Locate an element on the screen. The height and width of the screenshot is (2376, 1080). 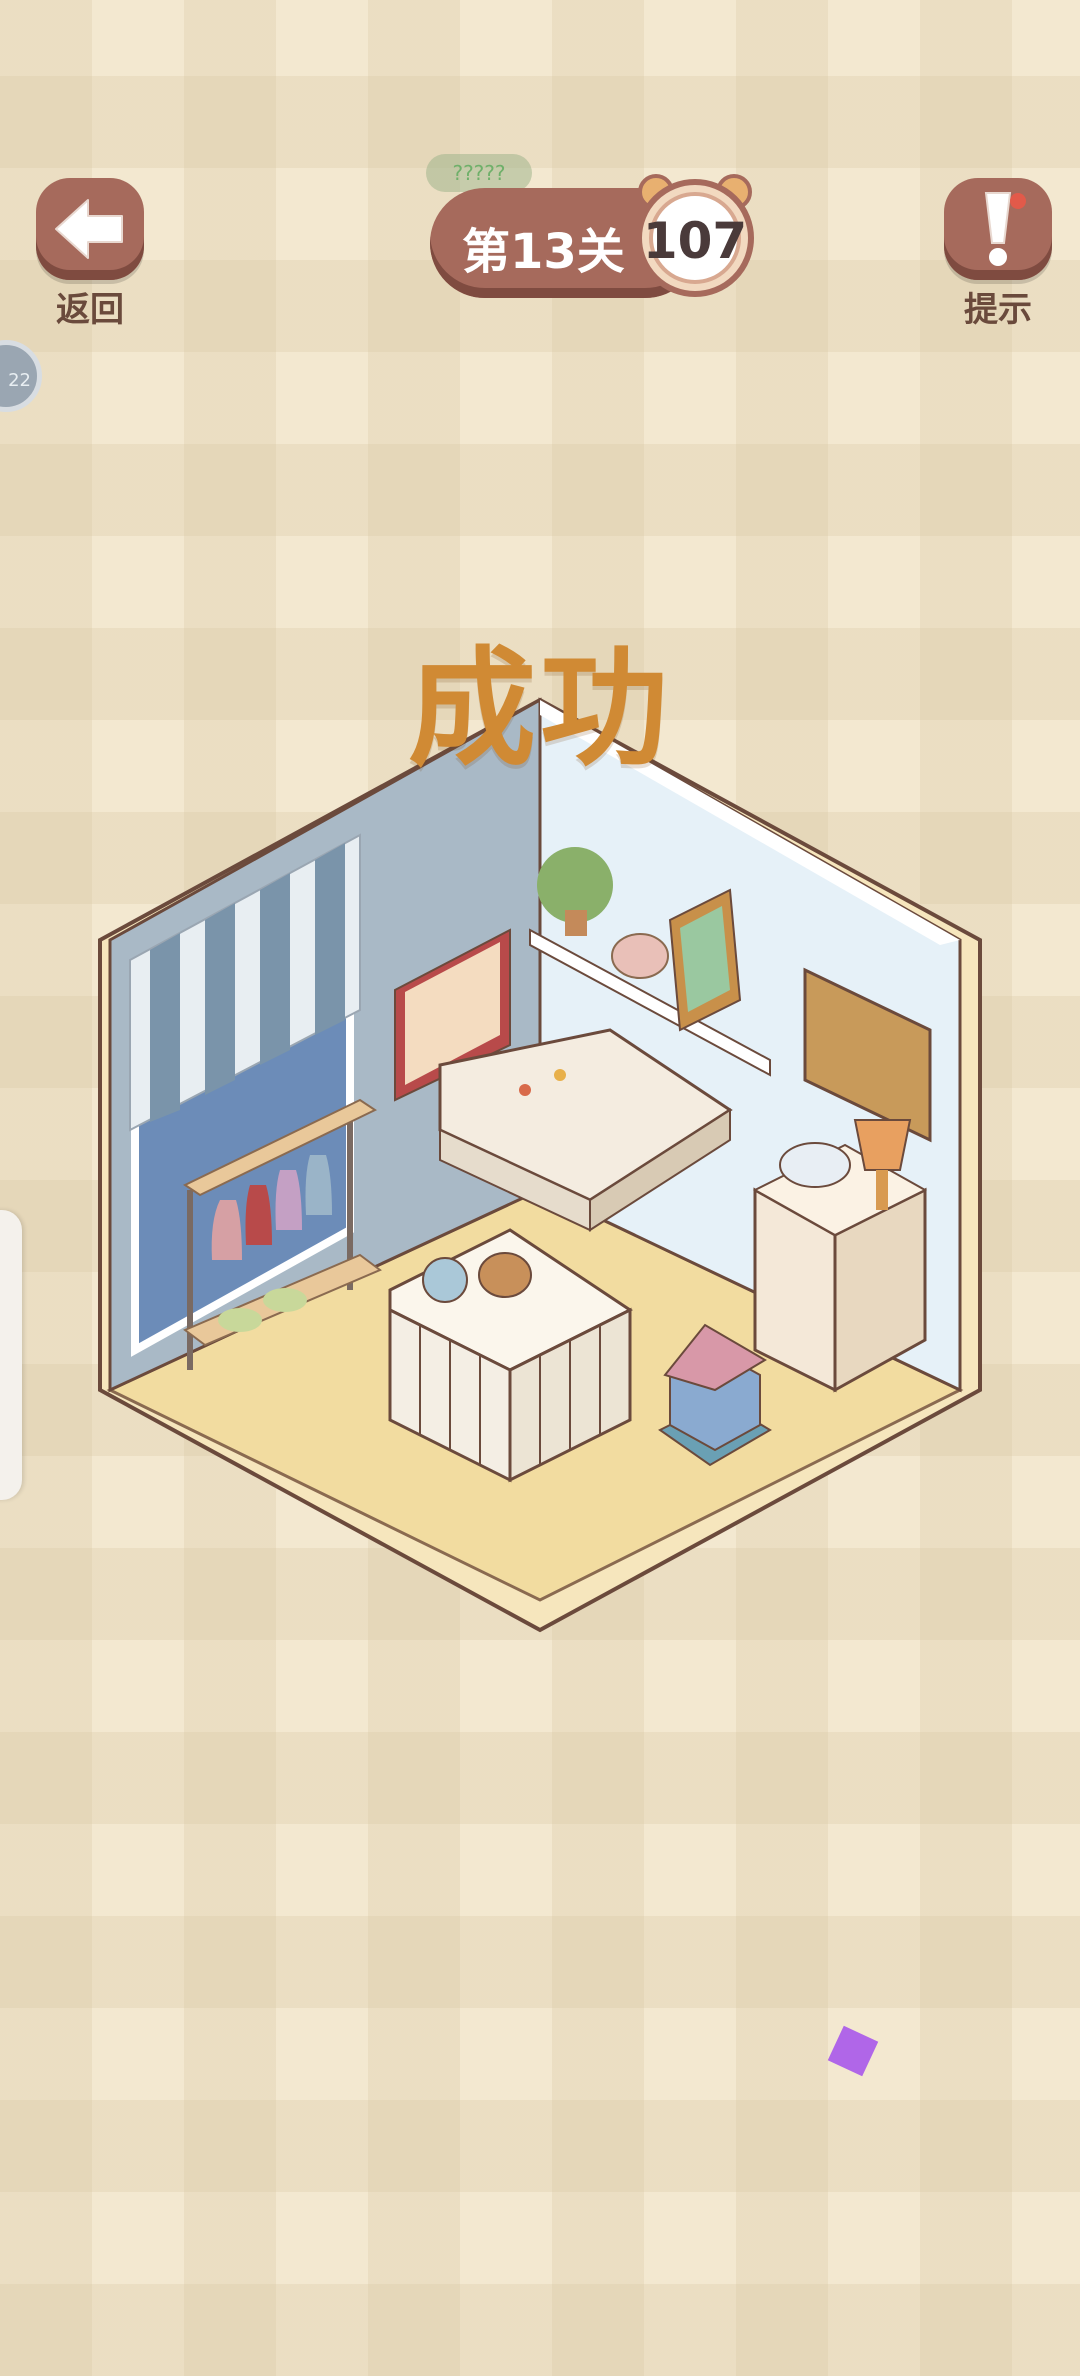
hint-button is located at coordinates (998, 229).